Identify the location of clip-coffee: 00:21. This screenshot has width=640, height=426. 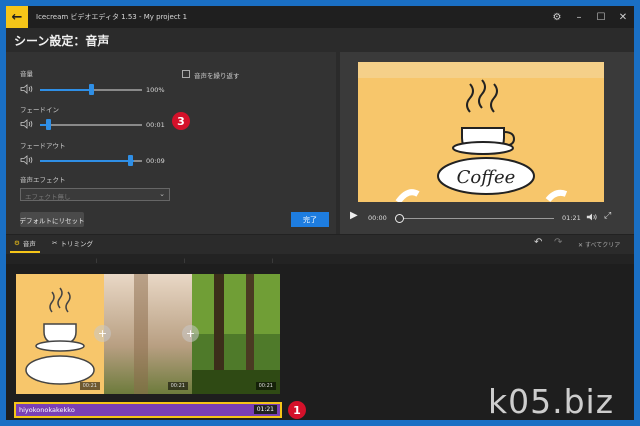
(60, 334).